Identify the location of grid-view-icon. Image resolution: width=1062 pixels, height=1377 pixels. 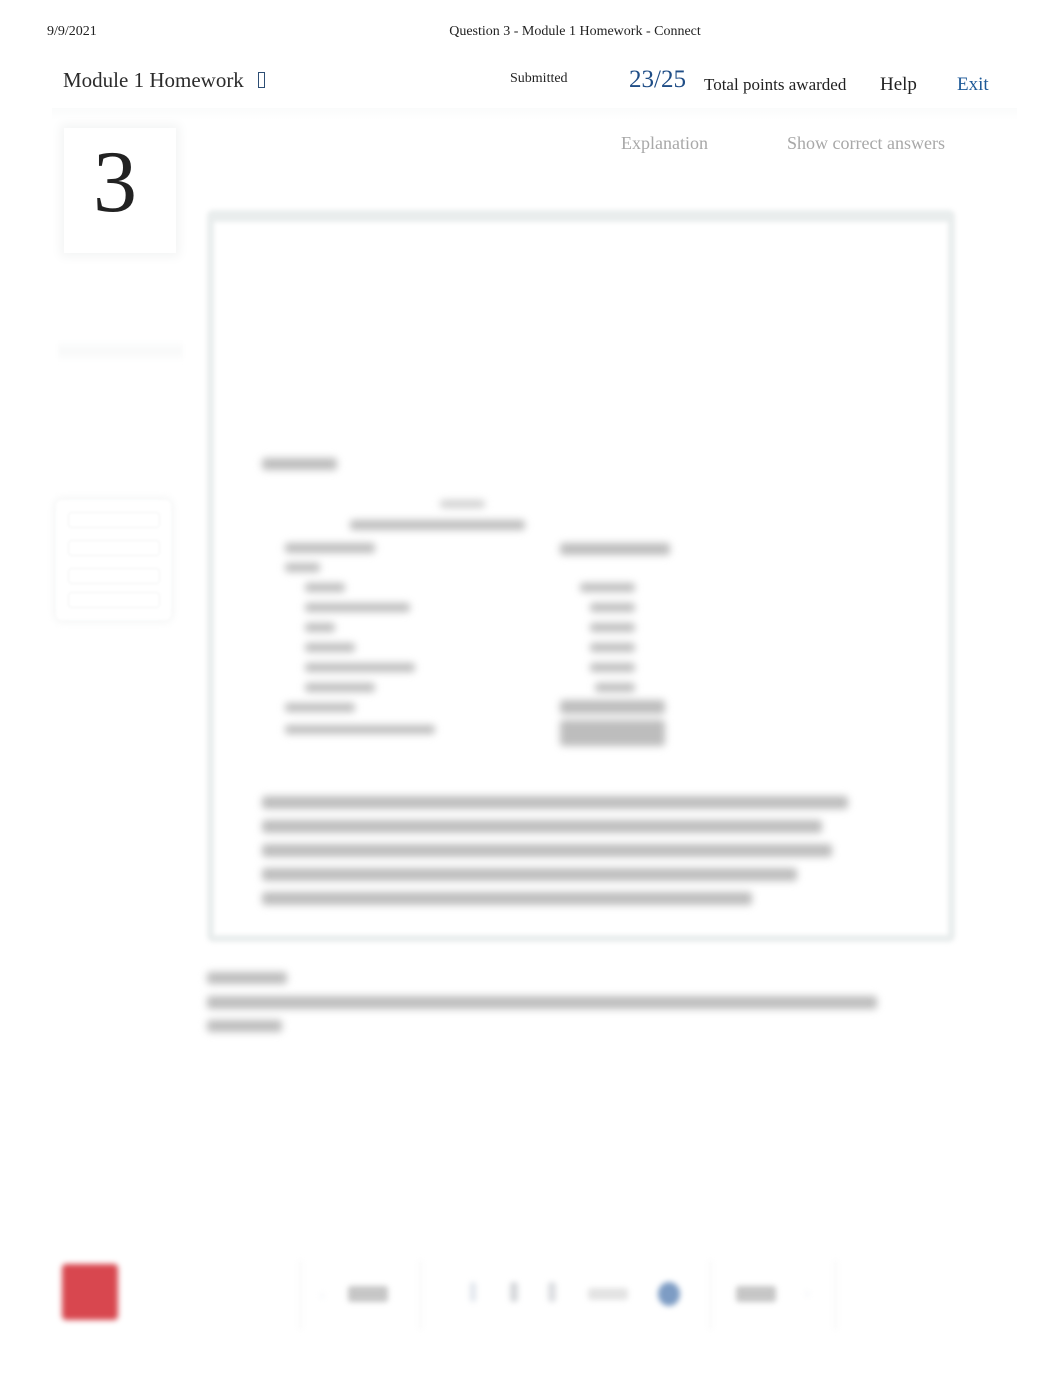
(669, 1294).